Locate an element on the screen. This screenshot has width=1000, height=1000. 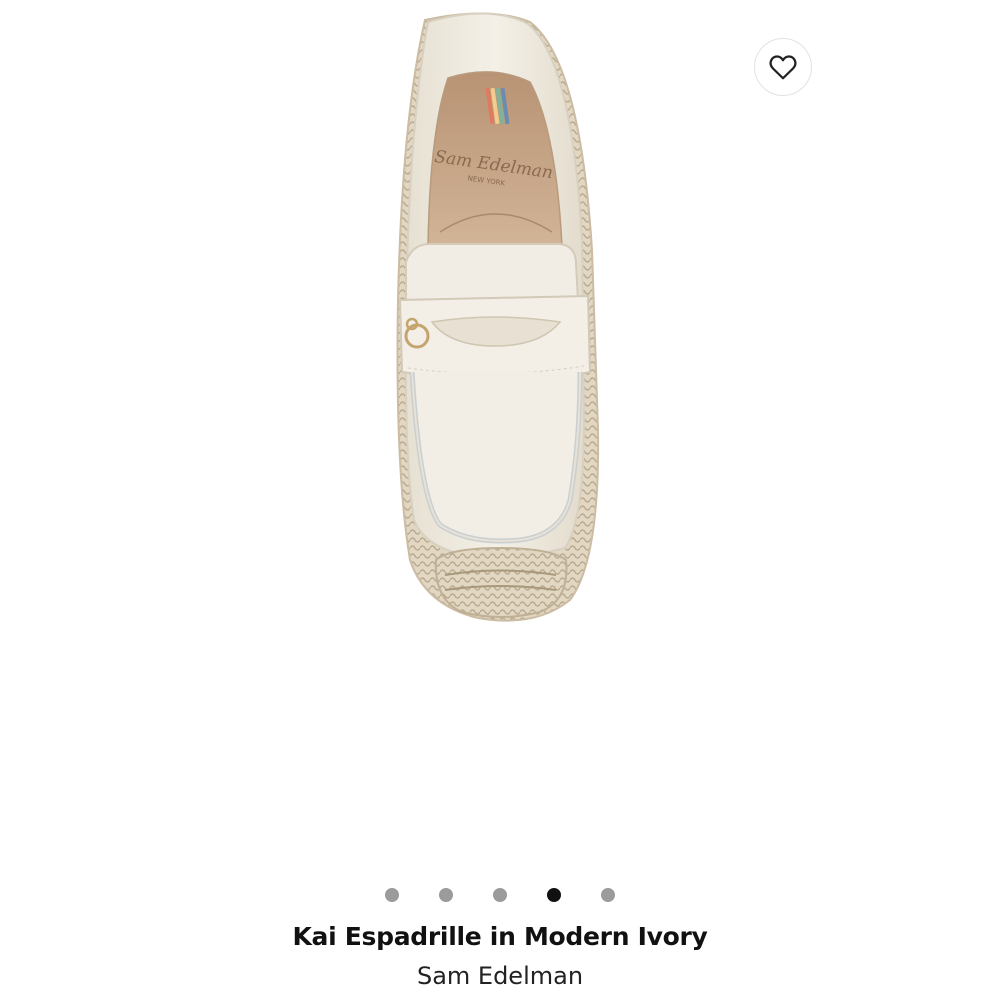
shoe-illustration: Sam Edelman NEW YORK is located at coordinates (498, 317).